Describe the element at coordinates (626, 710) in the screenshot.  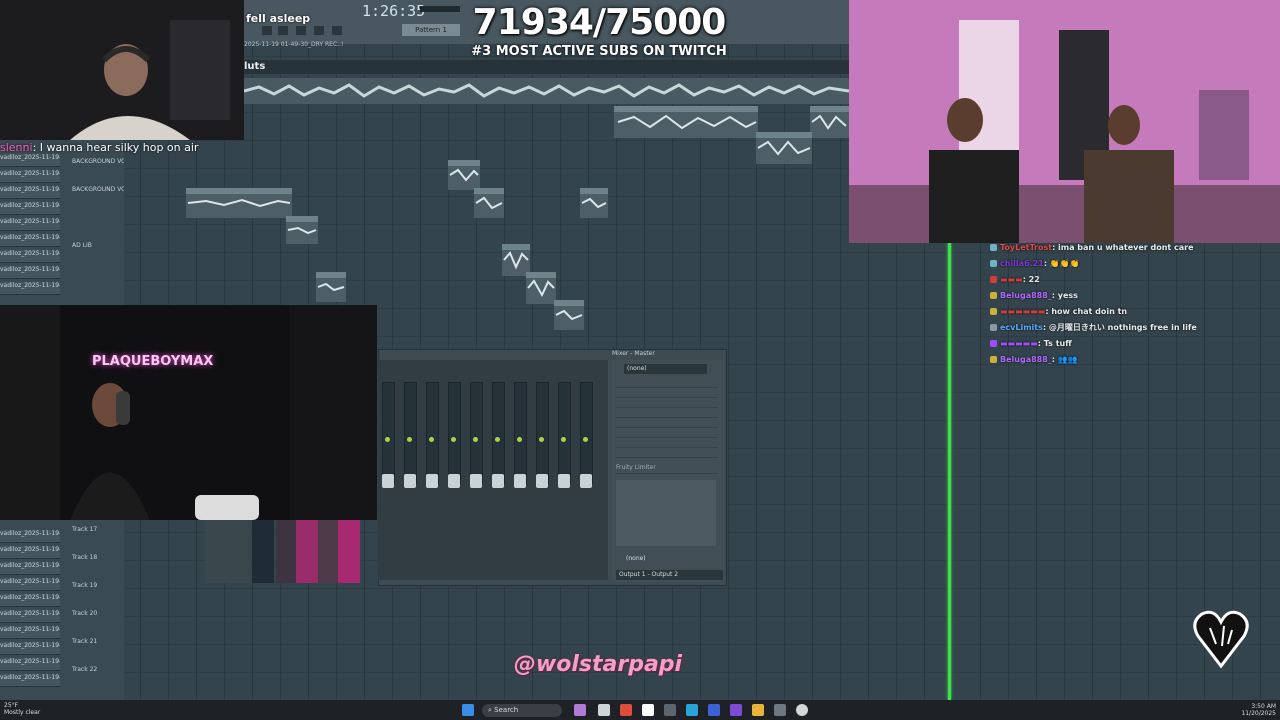
I see `chrome-icon` at that location.